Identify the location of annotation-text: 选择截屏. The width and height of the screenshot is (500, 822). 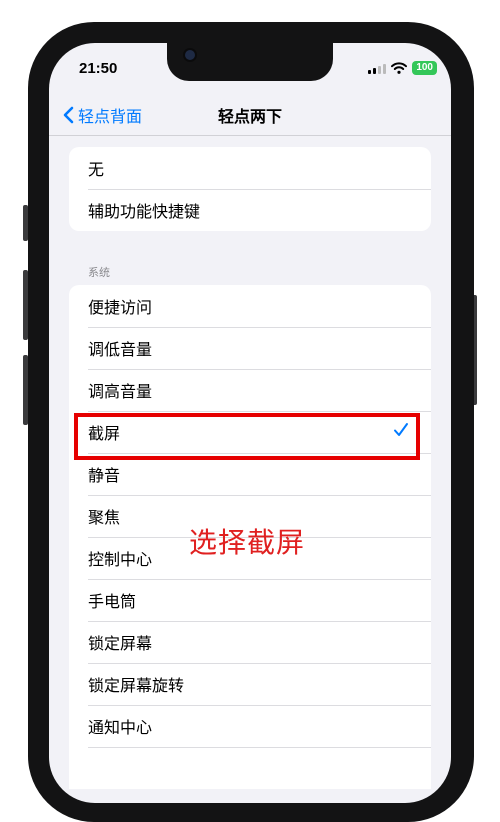
(247, 542).